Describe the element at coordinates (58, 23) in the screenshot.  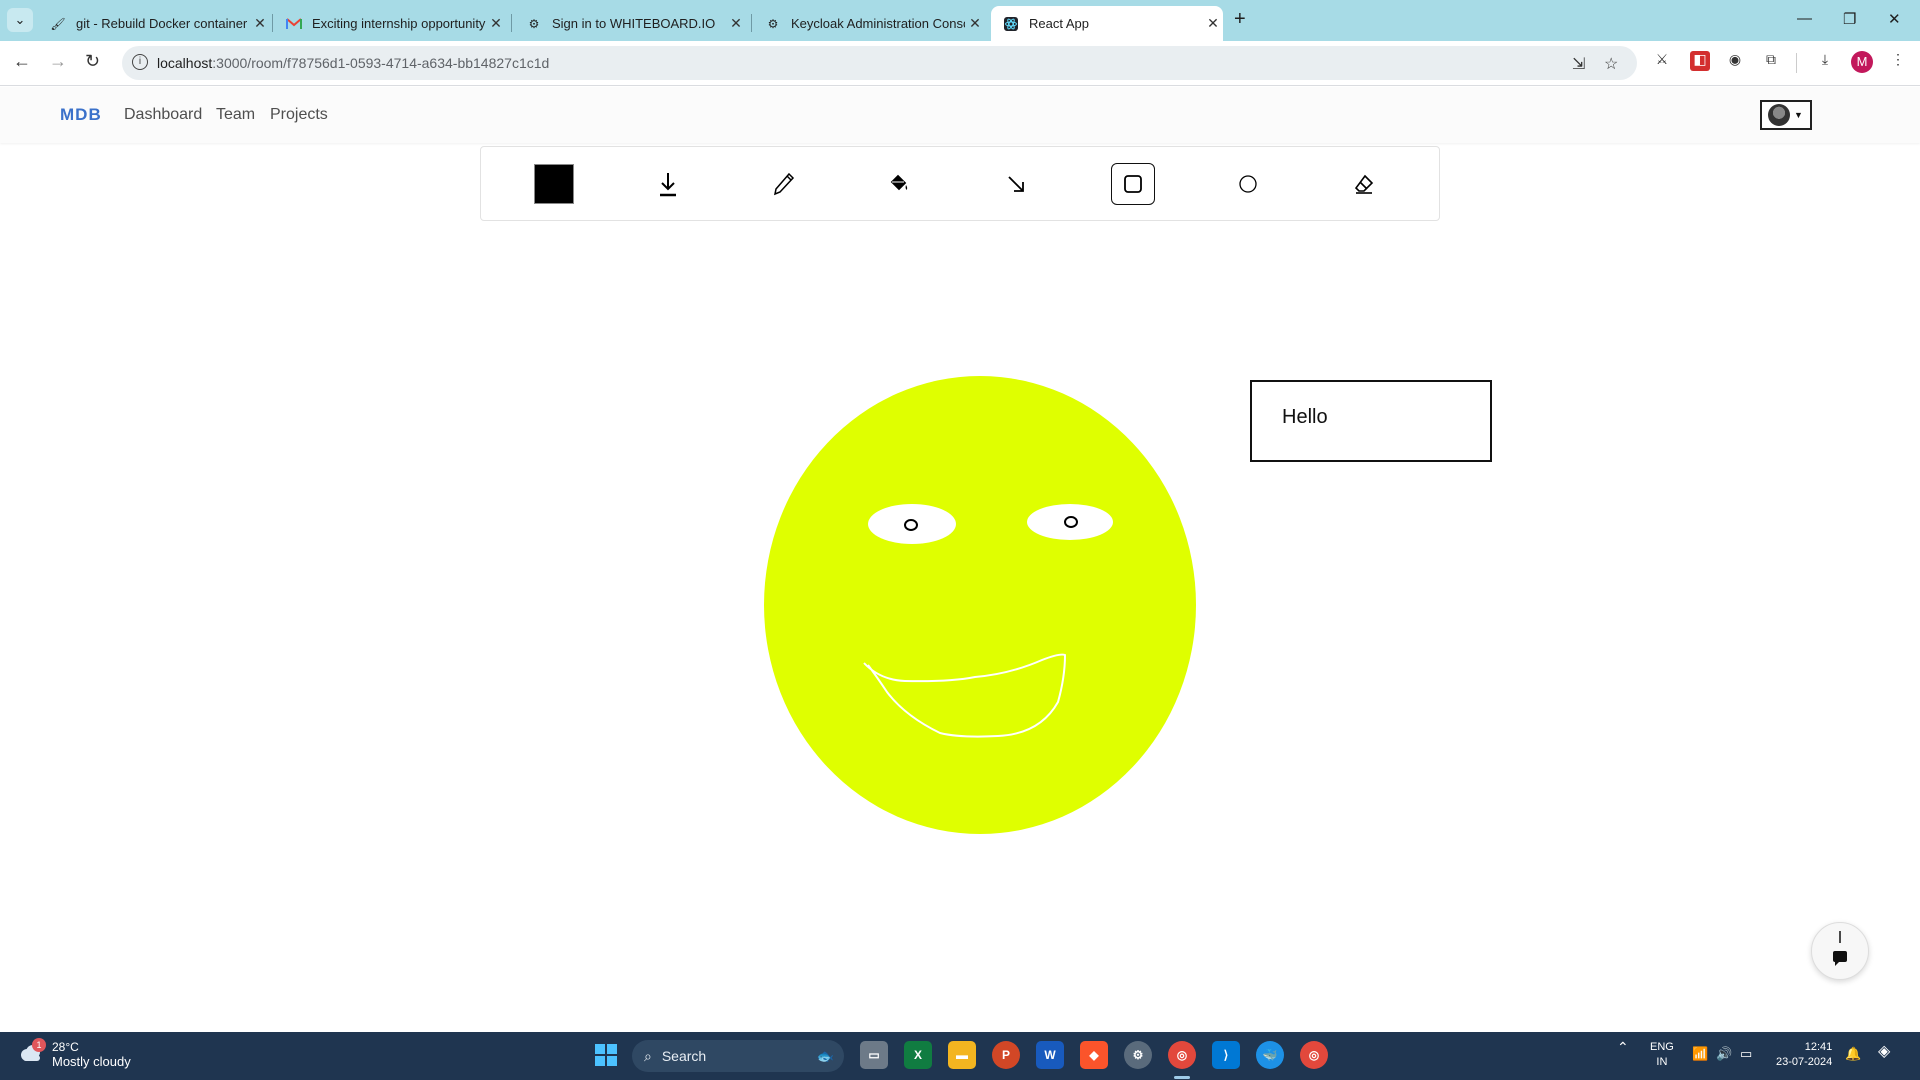
I see `git-favicon-icon: 🖌` at that location.